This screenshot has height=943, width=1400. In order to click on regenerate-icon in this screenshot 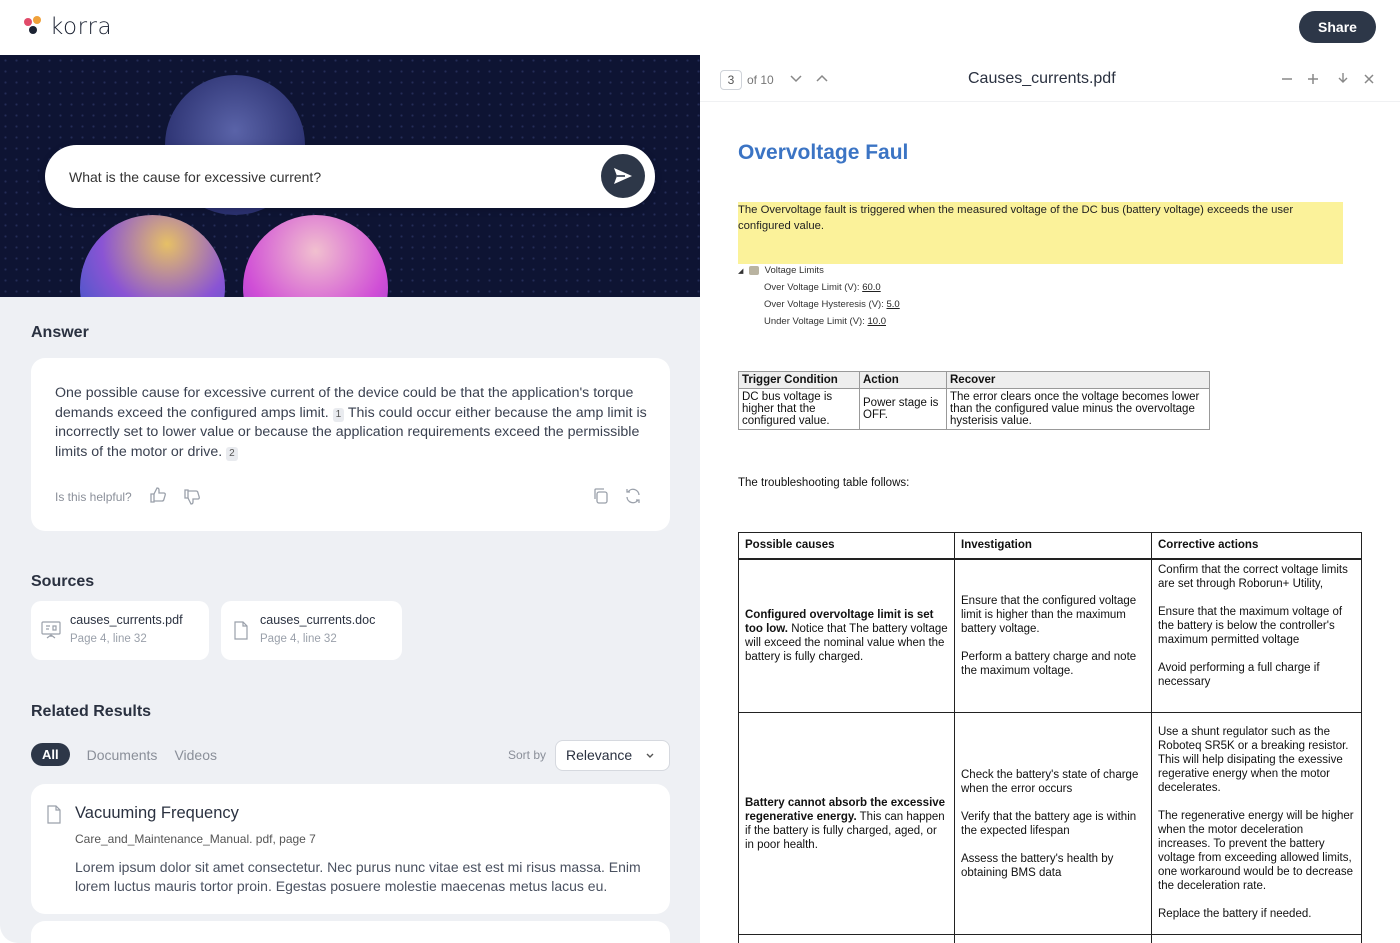, I will do `click(633, 496)`.